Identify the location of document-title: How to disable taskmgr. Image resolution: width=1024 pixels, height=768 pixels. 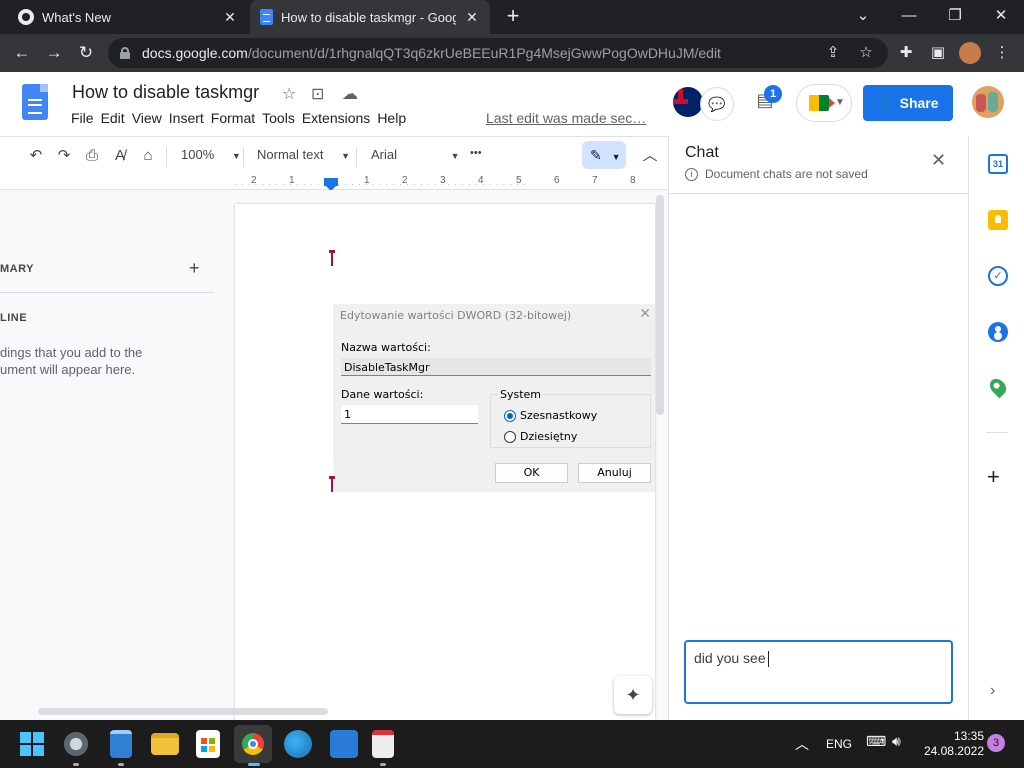
(165, 92).